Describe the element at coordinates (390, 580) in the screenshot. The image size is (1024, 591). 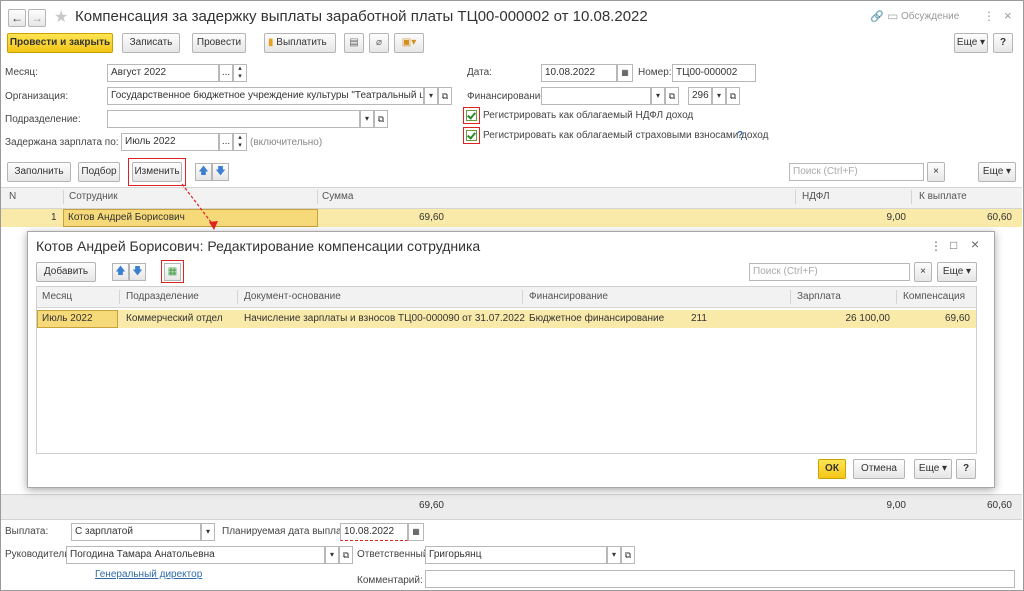
I see `comment-label: Комментарий:` at that location.